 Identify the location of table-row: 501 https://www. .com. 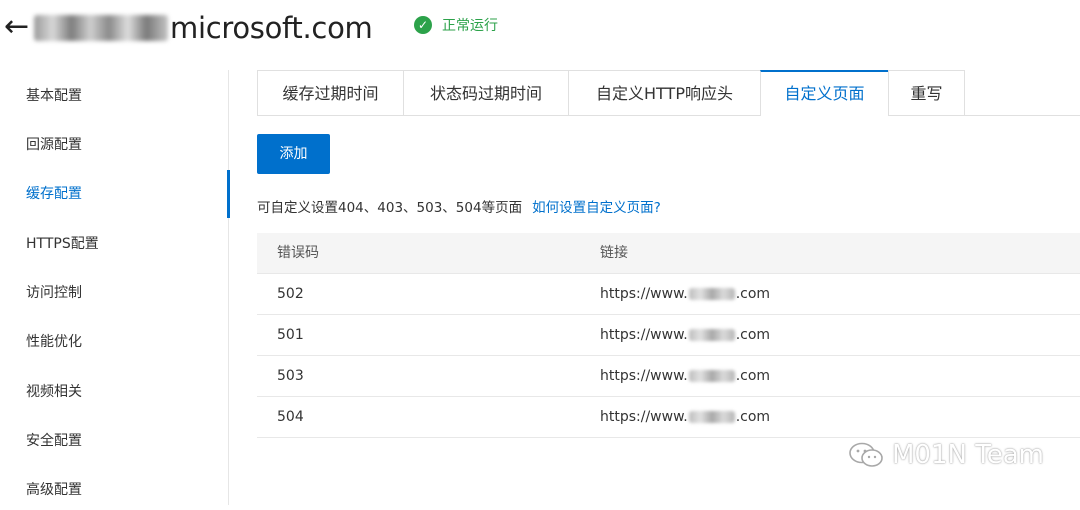
(668, 335).